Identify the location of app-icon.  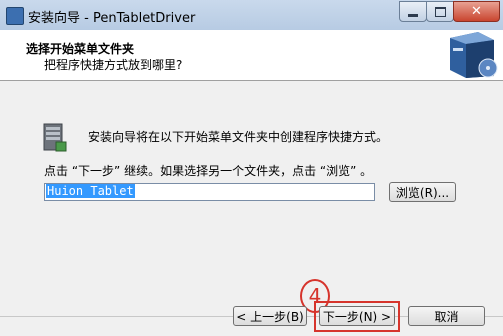
(15, 16).